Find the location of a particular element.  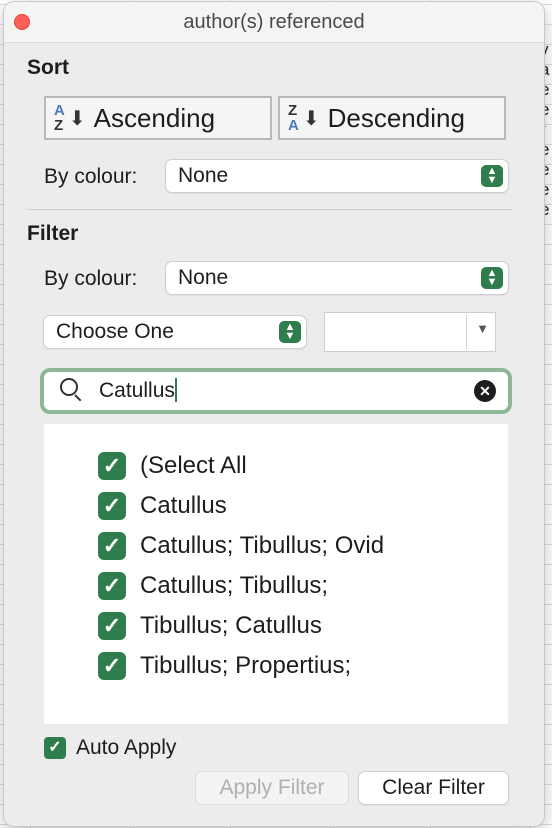

window-title: author(s) referenced is located at coordinates (274, 22).